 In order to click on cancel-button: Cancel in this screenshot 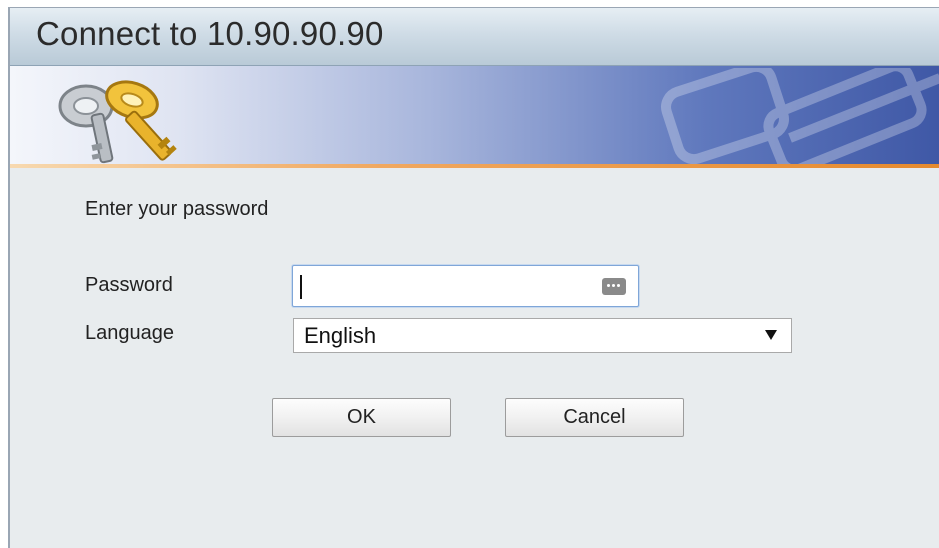, I will do `click(594, 417)`.